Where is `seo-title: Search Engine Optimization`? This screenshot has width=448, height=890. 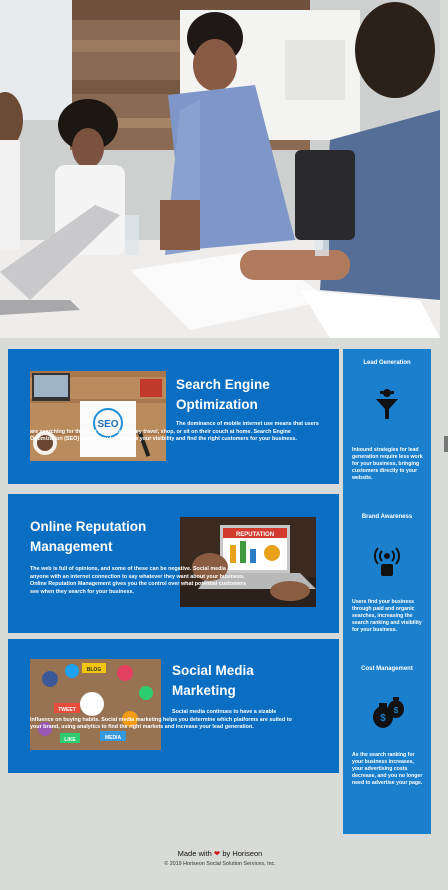
seo-title: Search Engine Optimization is located at coordinates (223, 395).